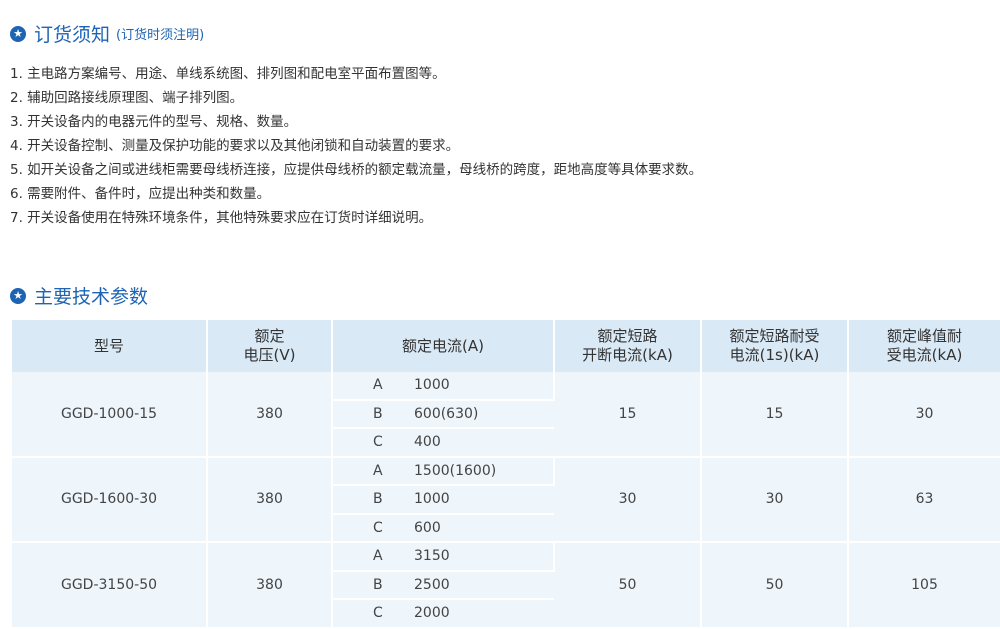 The height and width of the screenshot is (629, 1000). What do you see at coordinates (924, 415) in the screenshot?
I see `cell-peak: 30` at bounding box center [924, 415].